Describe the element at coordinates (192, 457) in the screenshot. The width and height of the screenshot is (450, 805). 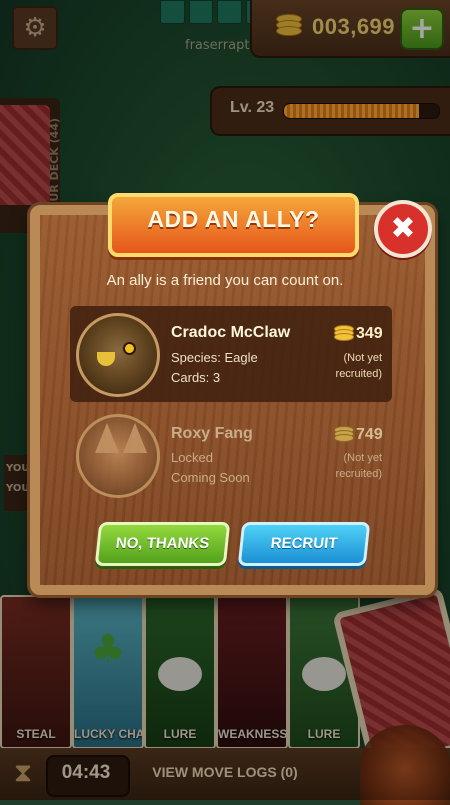
I see `ally-lock-state: Locked` at that location.